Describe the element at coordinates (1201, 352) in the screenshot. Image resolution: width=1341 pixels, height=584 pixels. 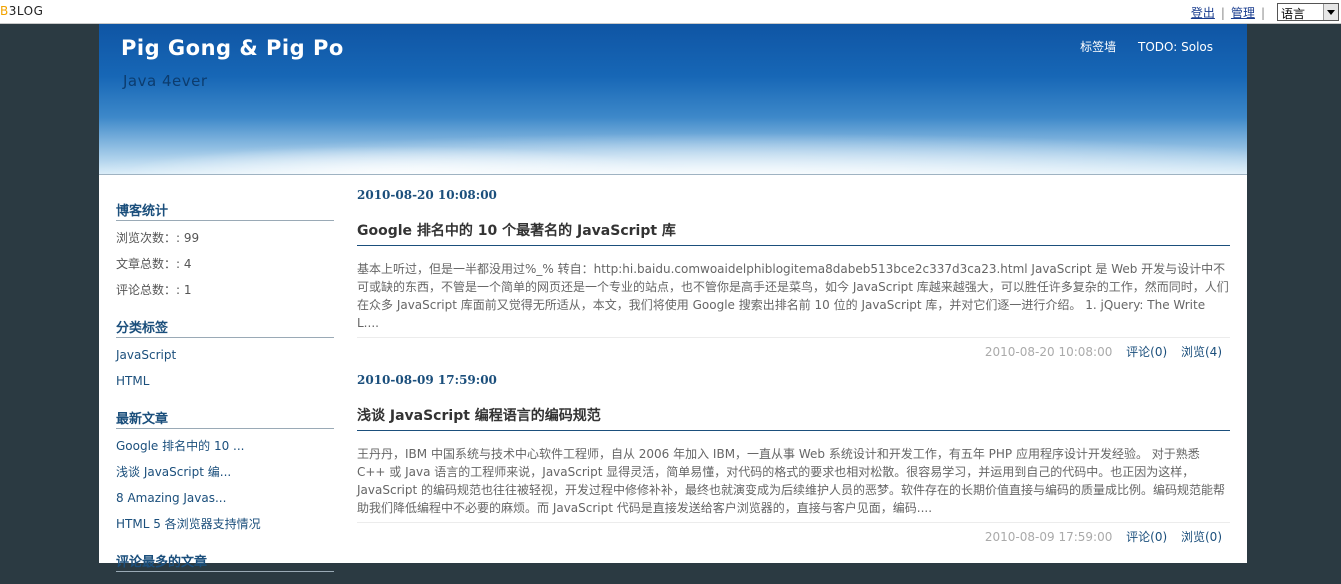
I see `views-link: 浏览(4)` at that location.